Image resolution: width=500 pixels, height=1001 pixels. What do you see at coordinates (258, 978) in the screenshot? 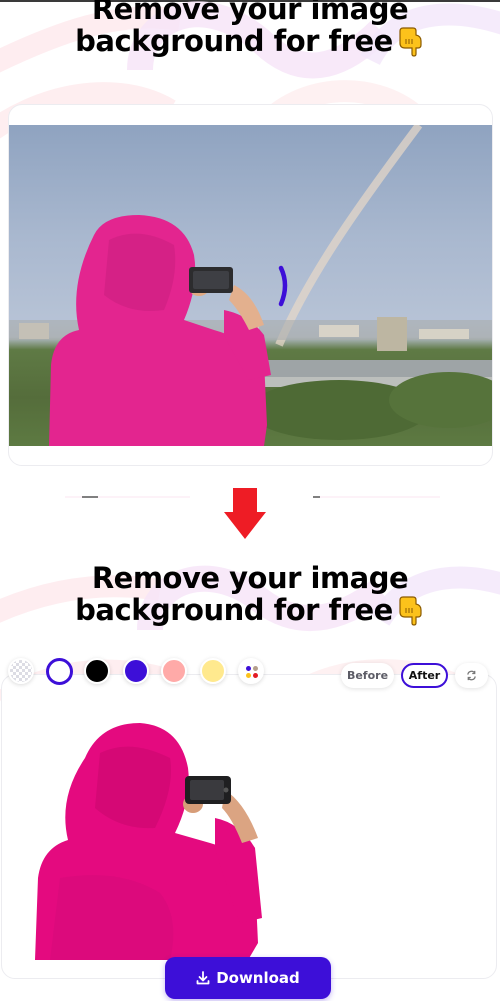
I see `download-label: Download` at bounding box center [258, 978].